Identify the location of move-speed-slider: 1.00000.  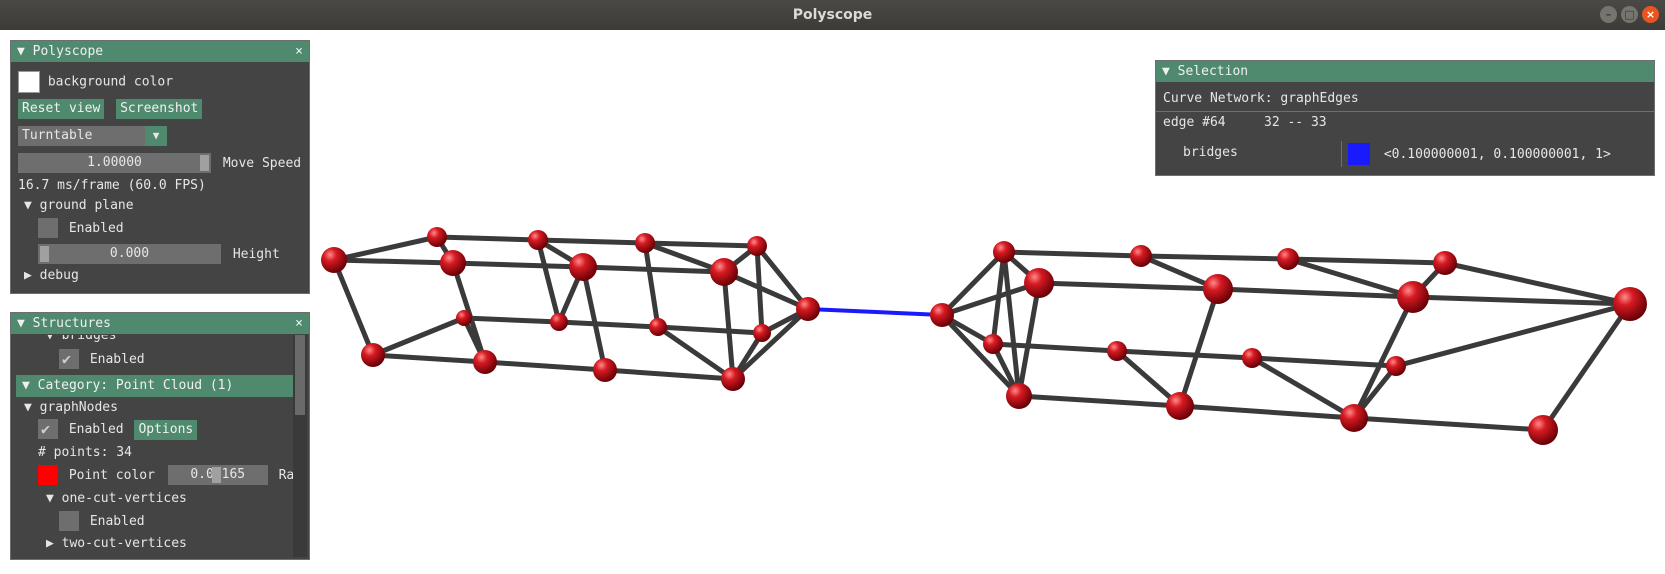
(114, 163).